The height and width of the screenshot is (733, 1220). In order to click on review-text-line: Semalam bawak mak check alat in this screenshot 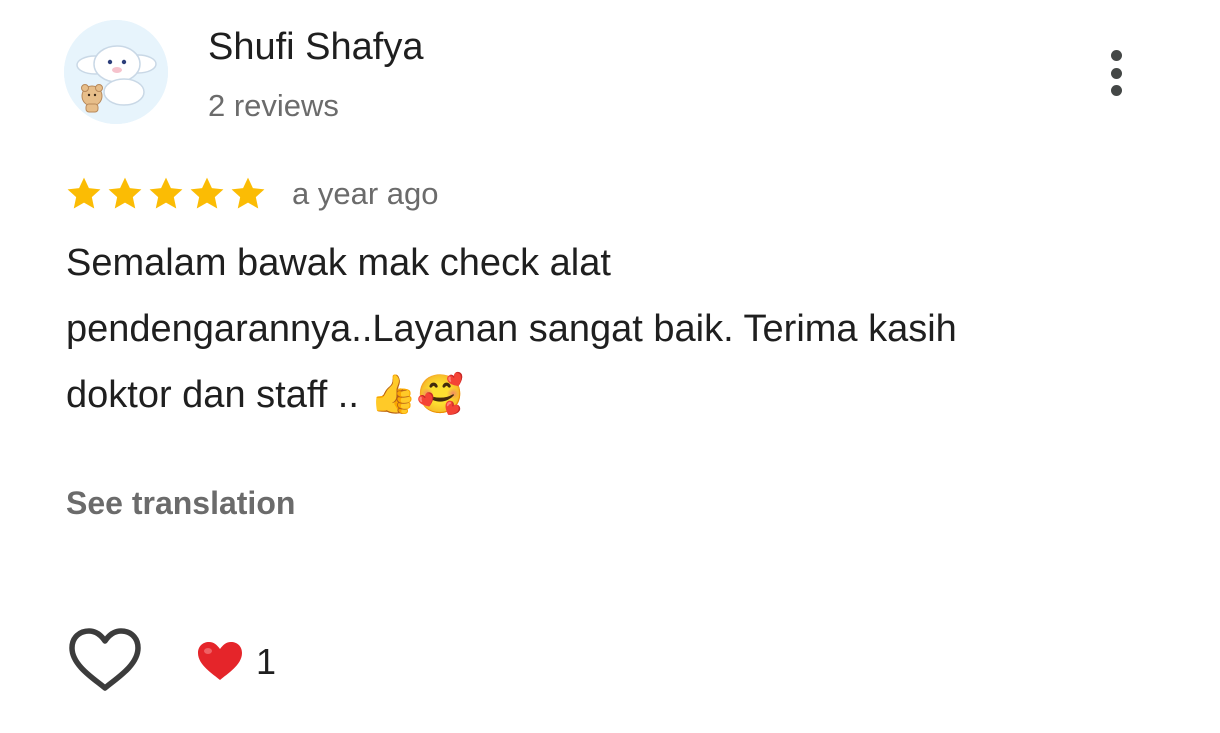, I will do `click(338, 263)`.